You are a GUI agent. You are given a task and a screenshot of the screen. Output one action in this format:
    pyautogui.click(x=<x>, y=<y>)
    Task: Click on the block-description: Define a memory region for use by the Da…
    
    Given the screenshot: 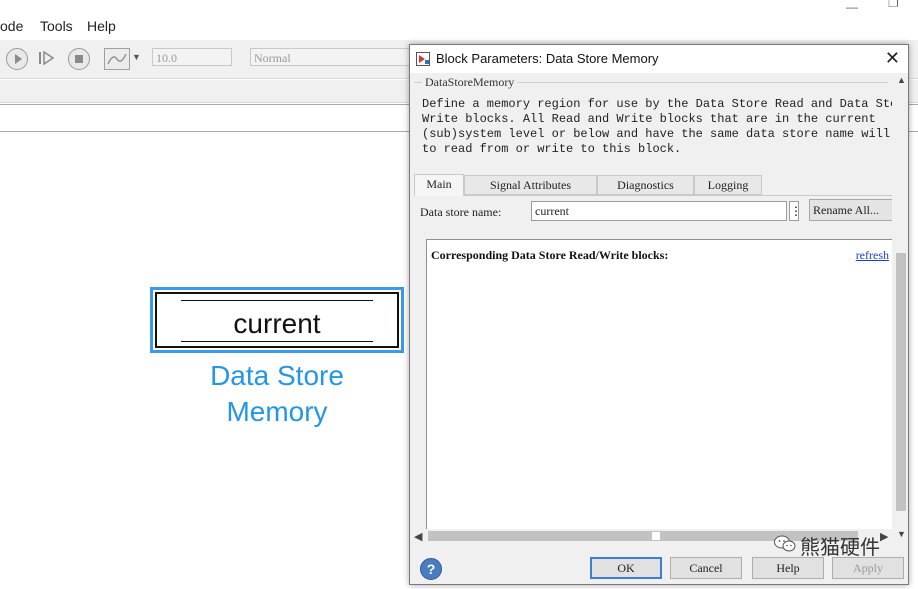 What is the action you would take?
    pyautogui.click(x=657, y=126)
    